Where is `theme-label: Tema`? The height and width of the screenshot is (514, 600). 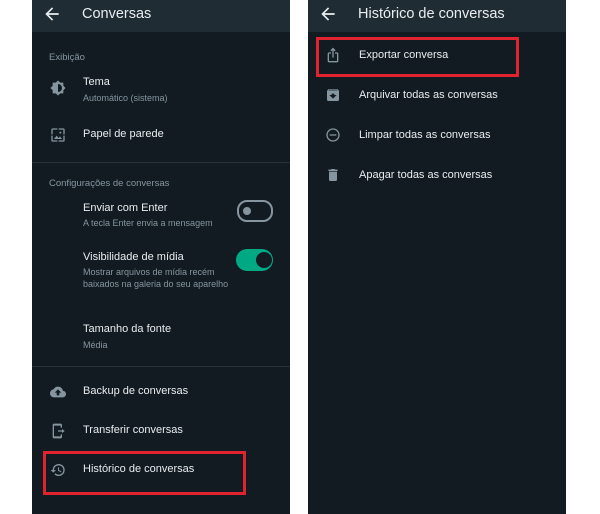 theme-label: Tema is located at coordinates (96, 82).